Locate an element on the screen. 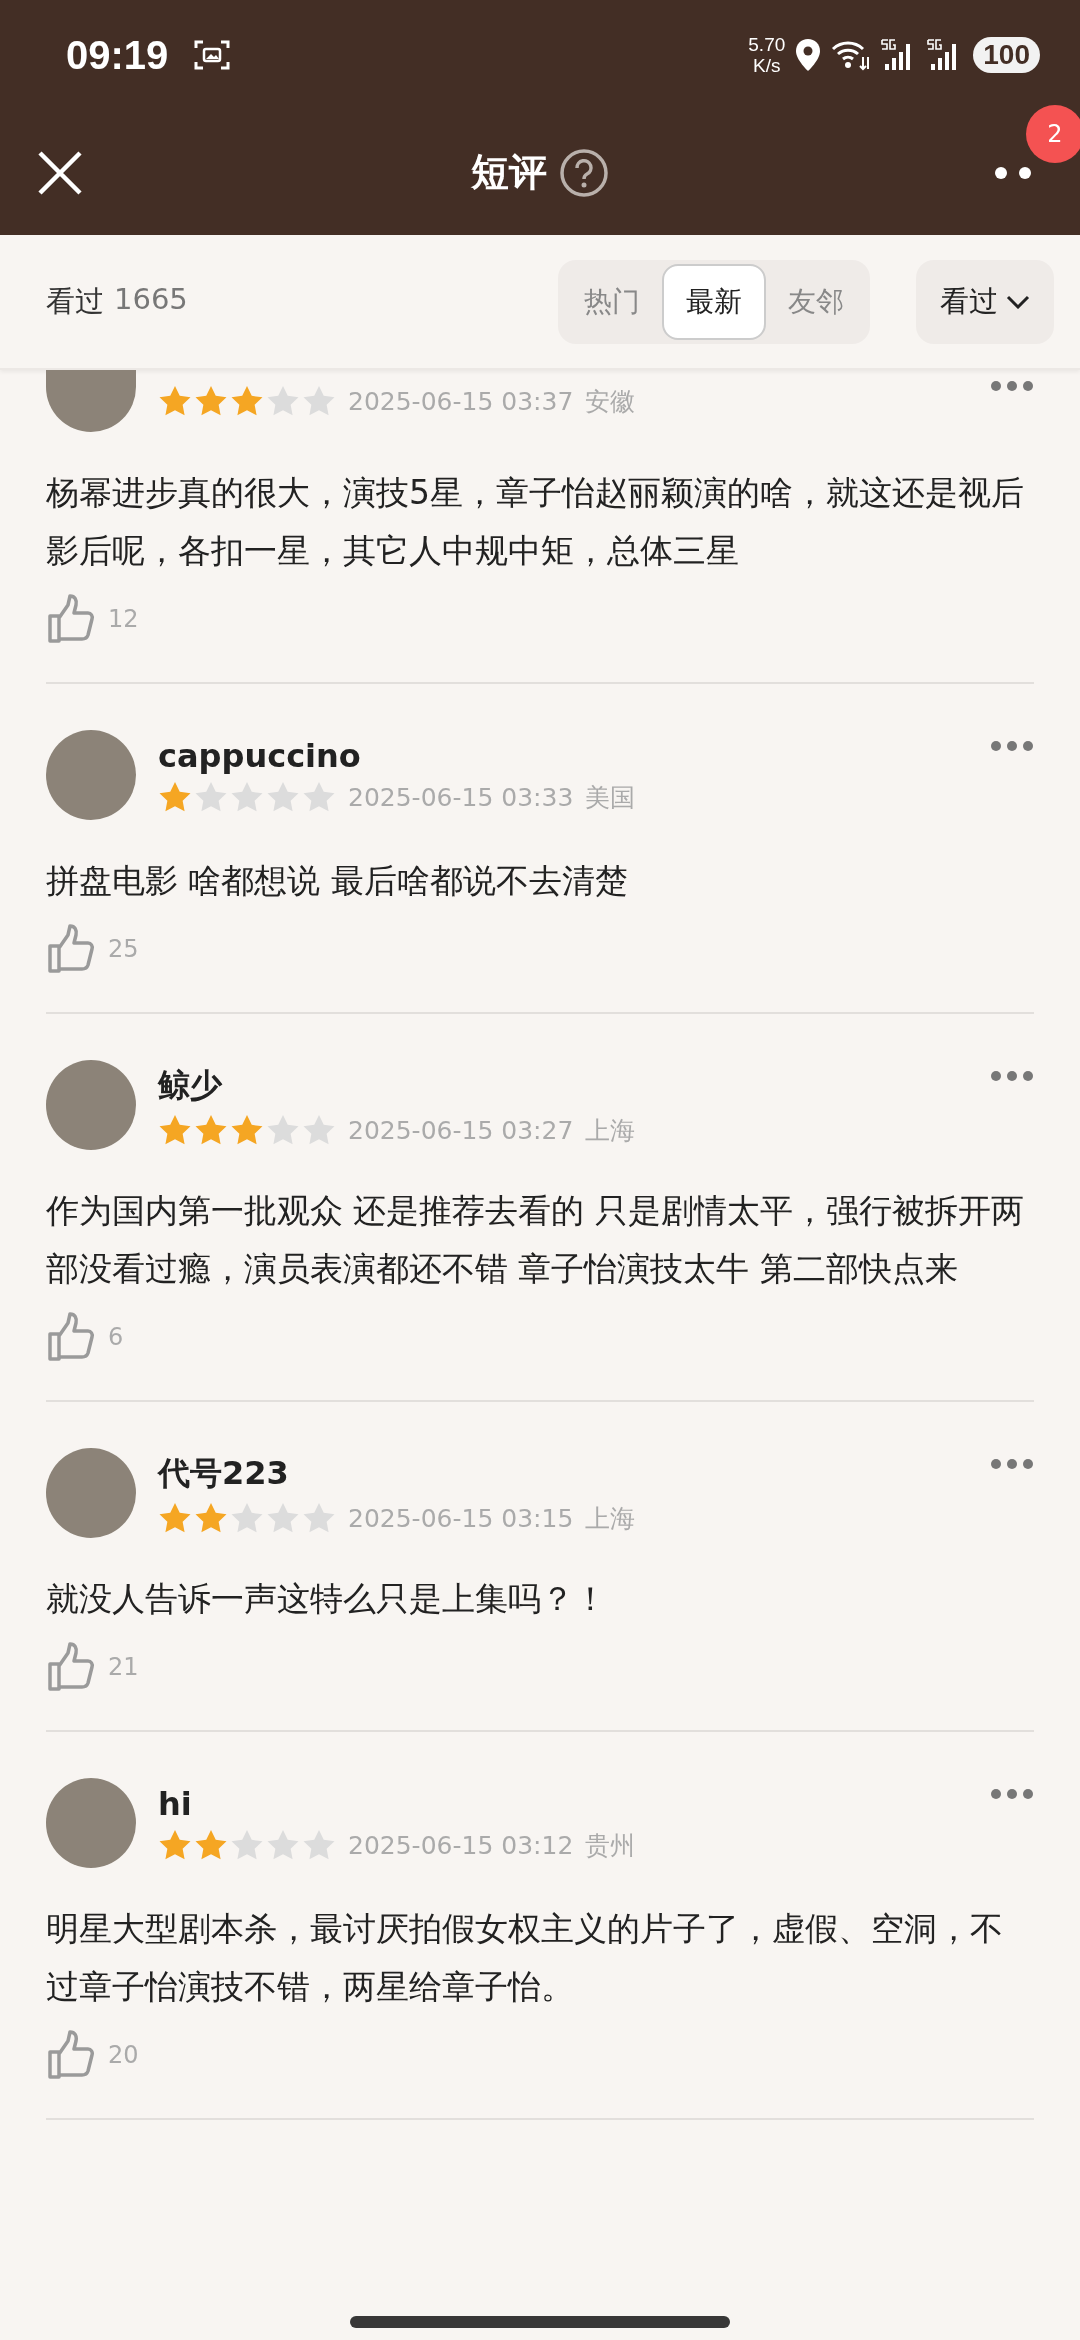 This screenshot has width=1080, height=2340. like-count: 21 is located at coordinates (123, 1667).